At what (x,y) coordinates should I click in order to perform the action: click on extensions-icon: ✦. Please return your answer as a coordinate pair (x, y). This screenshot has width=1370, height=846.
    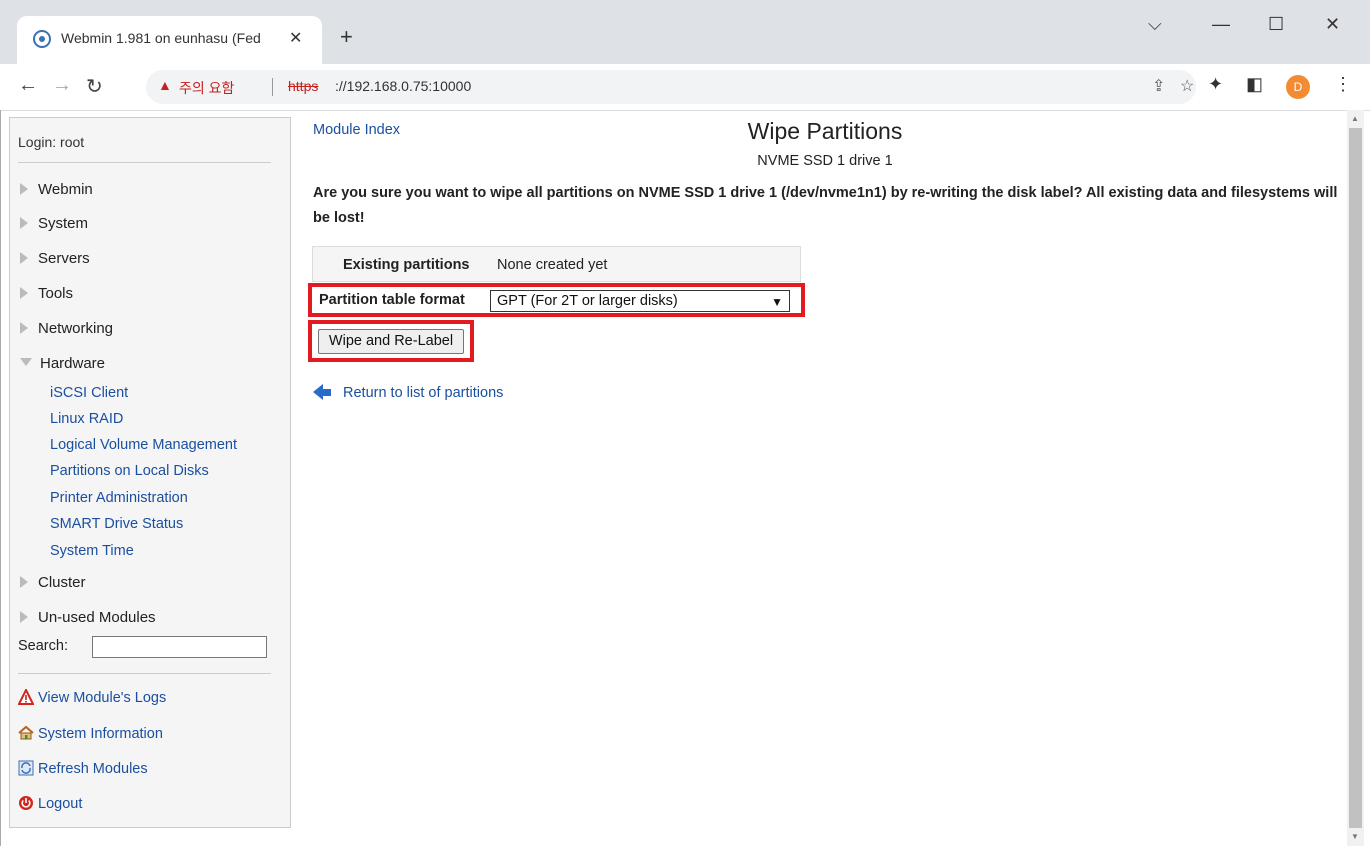
    Looking at the image, I should click on (1215, 84).